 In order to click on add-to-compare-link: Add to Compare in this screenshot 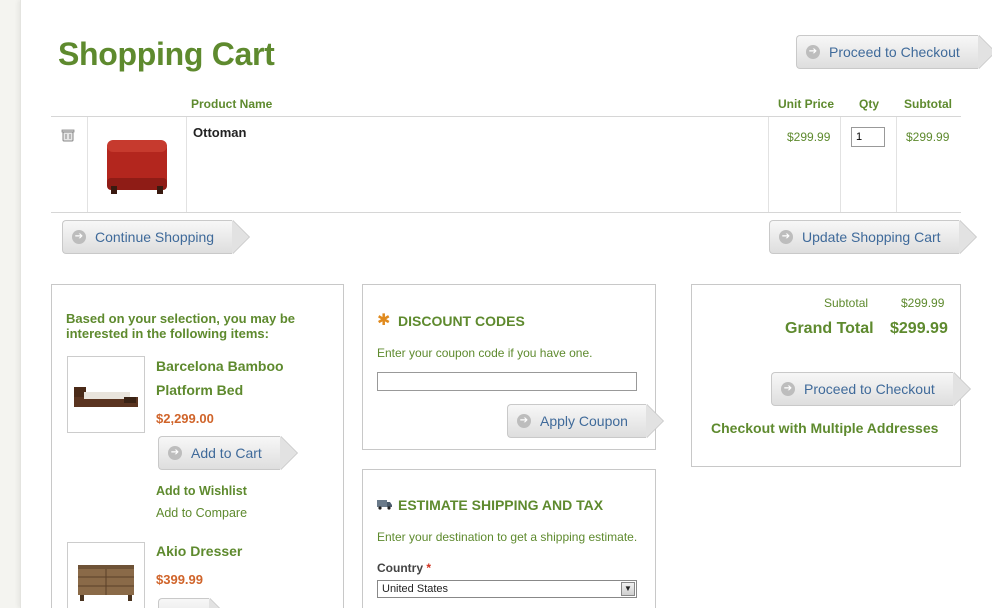, I will do `click(201, 513)`.